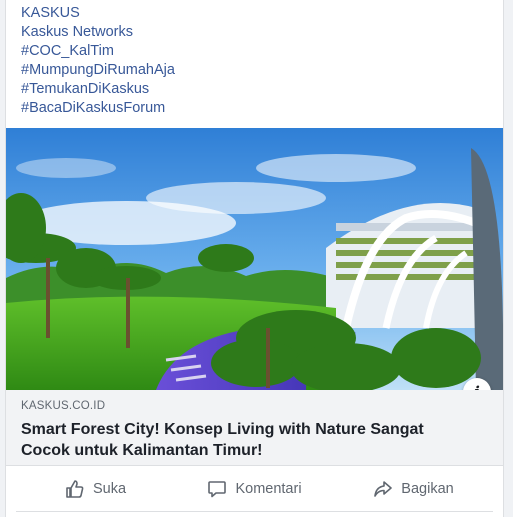  What do you see at coordinates (98, 32) in the screenshot?
I see `page-link-kaskus-networks: Kaskus Networks` at bounding box center [98, 32].